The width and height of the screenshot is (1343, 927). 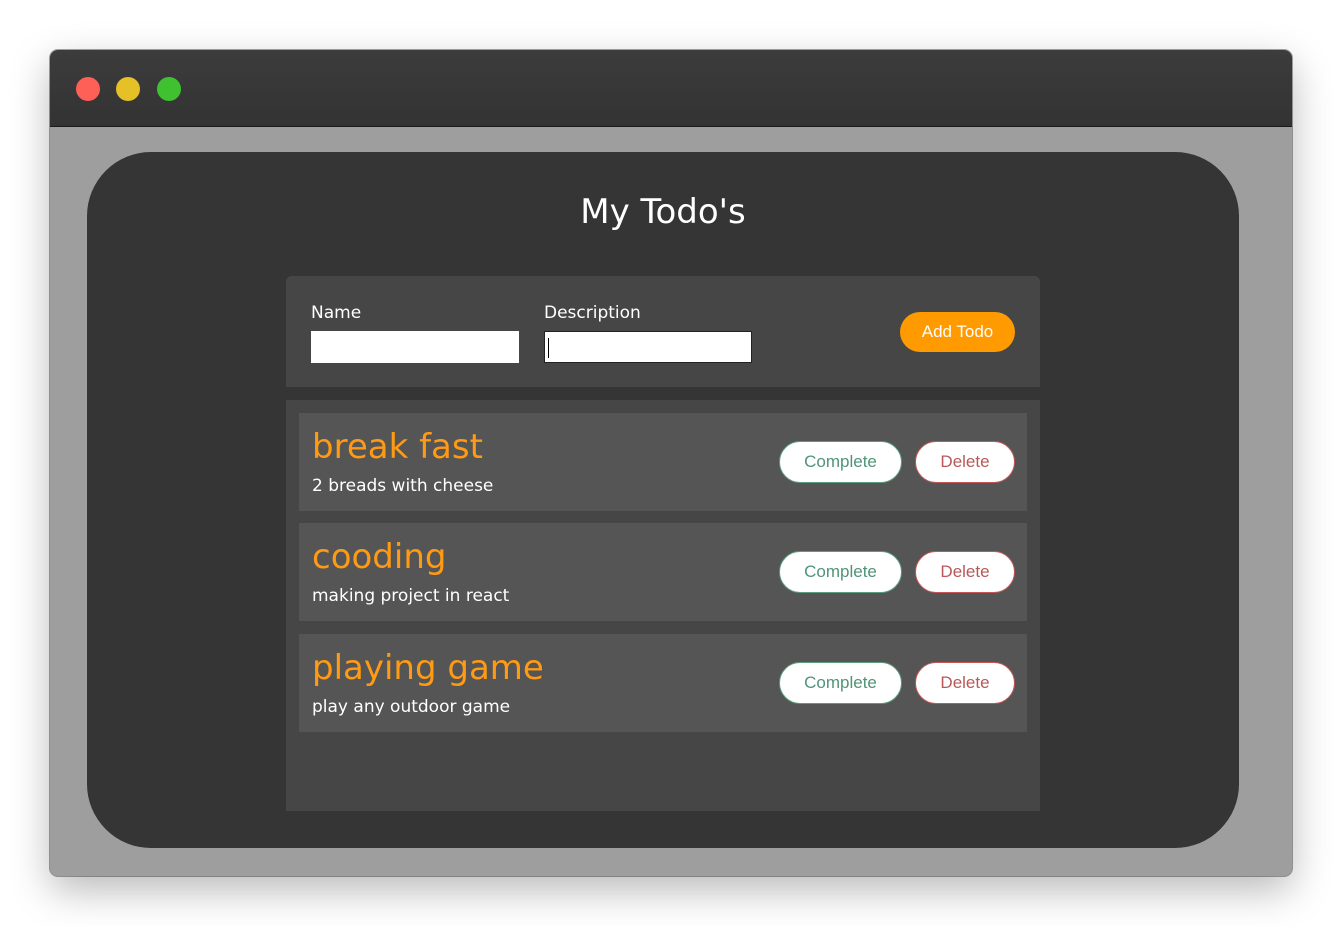 What do you see at coordinates (411, 707) in the screenshot?
I see `todo-description: play any outdoor game` at bounding box center [411, 707].